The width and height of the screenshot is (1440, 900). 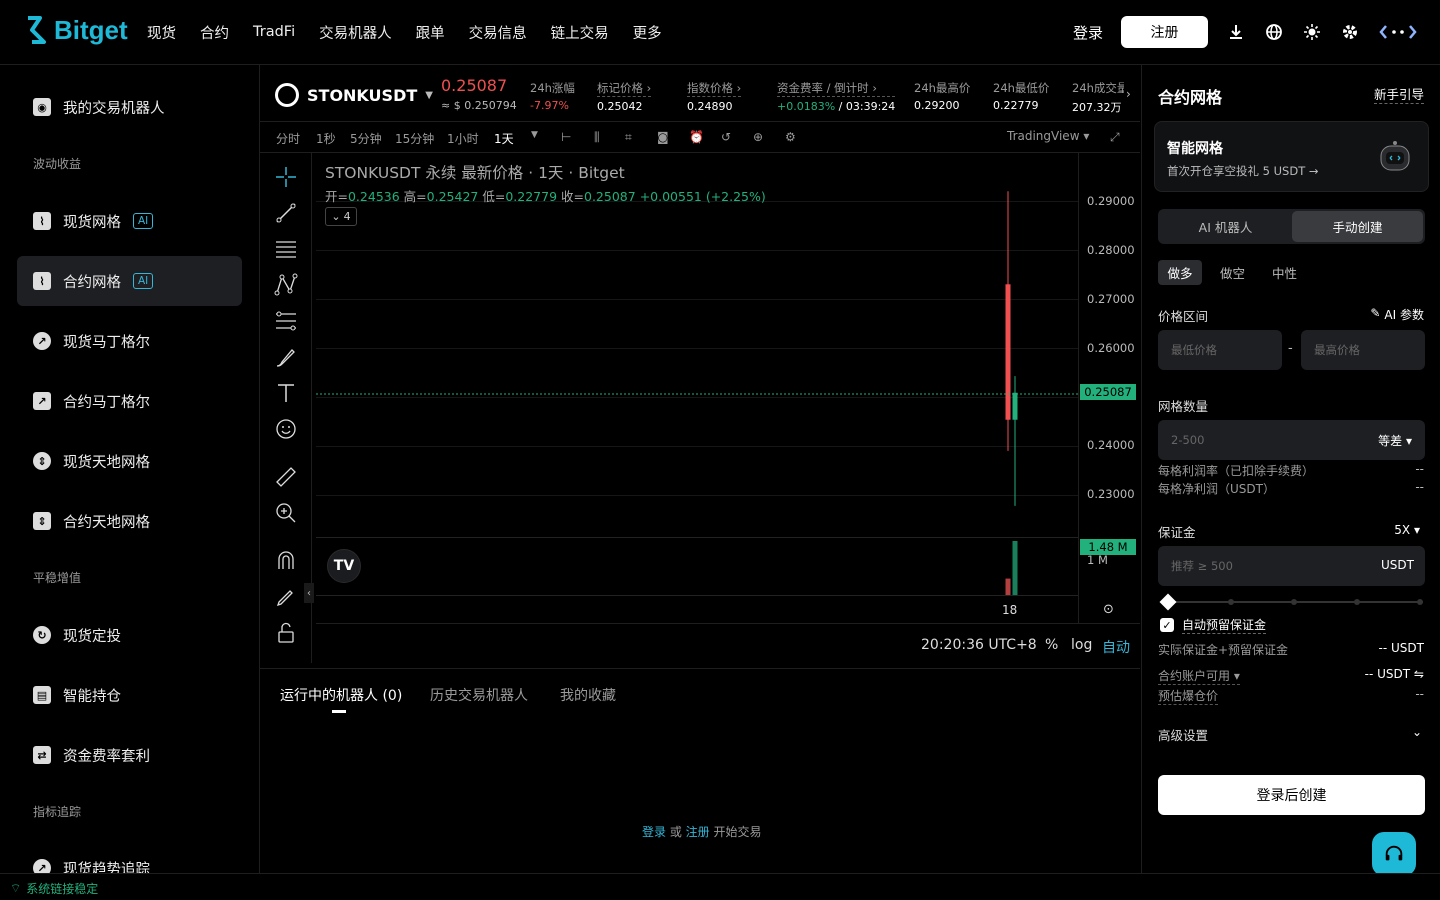 What do you see at coordinates (430, 32) in the screenshot?
I see `nav-copy-trading: 跟单` at bounding box center [430, 32].